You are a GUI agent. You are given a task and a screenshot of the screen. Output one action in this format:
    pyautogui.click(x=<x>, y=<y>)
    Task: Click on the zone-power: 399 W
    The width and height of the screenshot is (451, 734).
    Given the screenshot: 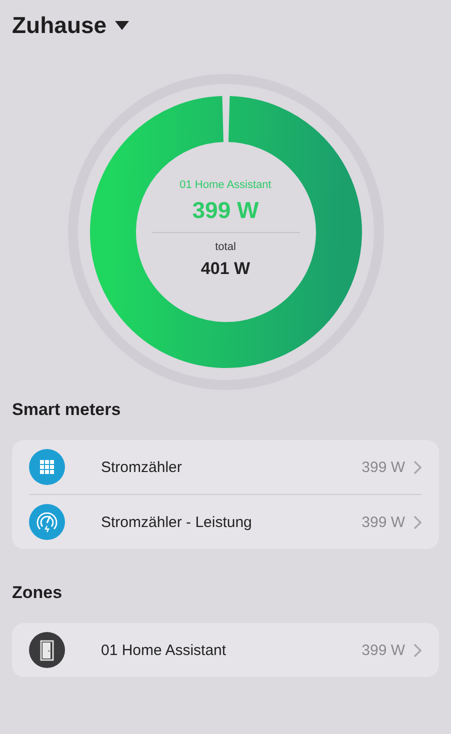 What is the action you would take?
    pyautogui.click(x=225, y=210)
    